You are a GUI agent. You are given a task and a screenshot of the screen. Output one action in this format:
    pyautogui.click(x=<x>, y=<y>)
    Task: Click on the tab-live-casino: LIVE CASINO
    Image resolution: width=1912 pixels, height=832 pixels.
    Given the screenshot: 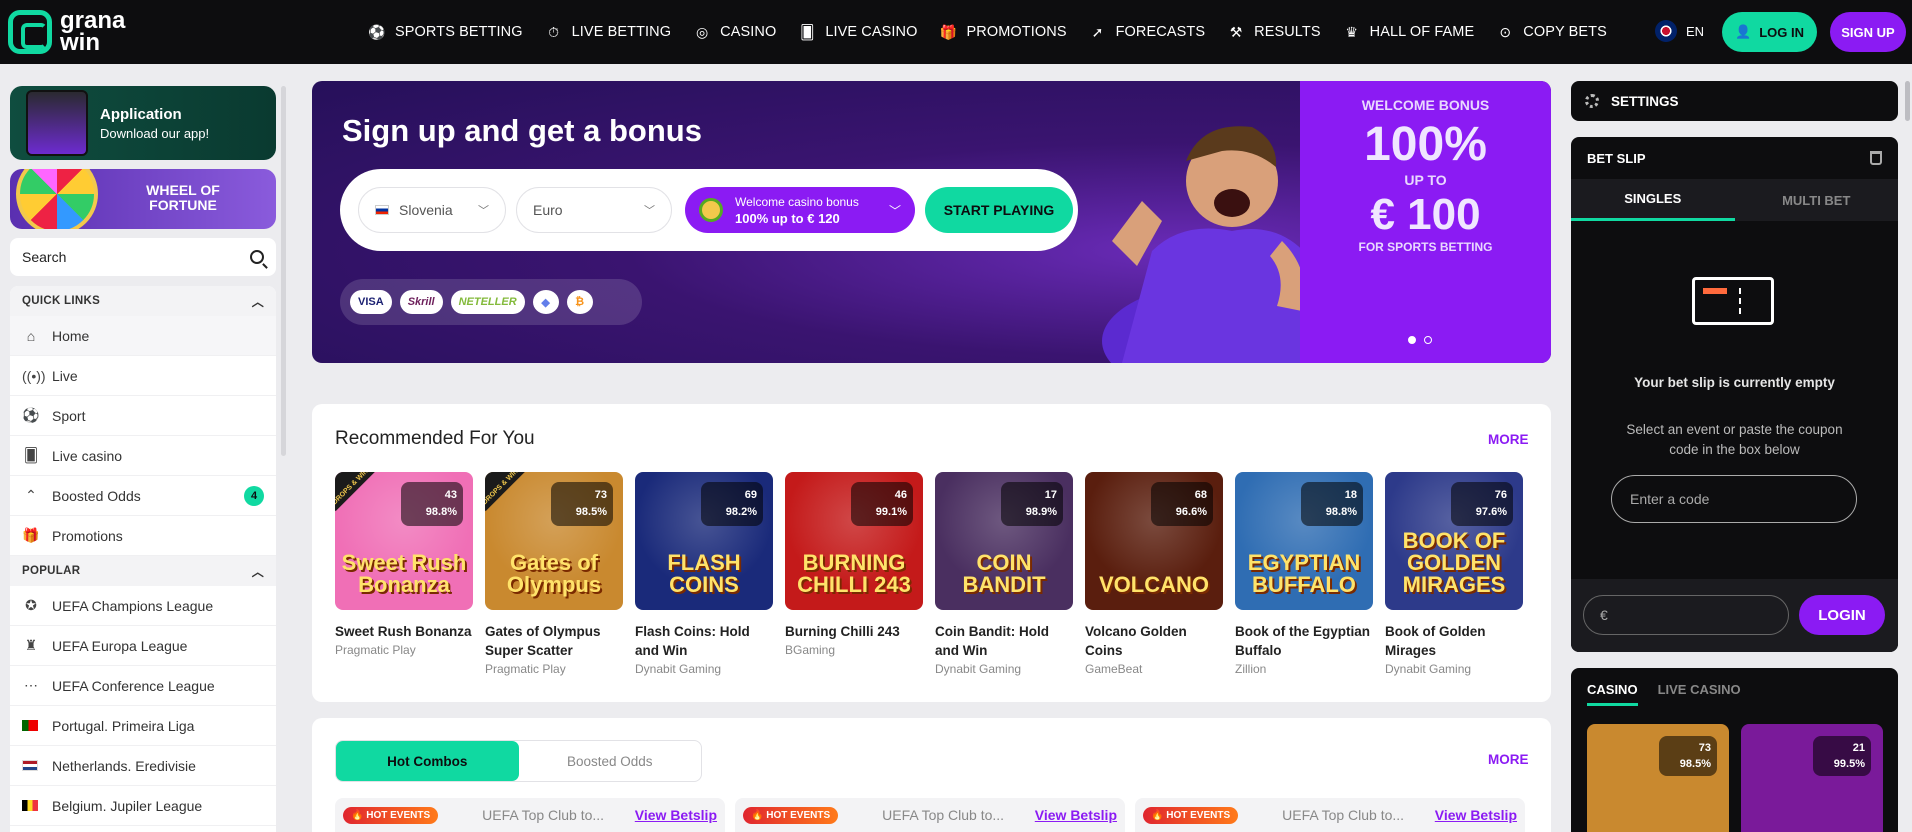 What is the action you would take?
    pyautogui.click(x=1699, y=694)
    